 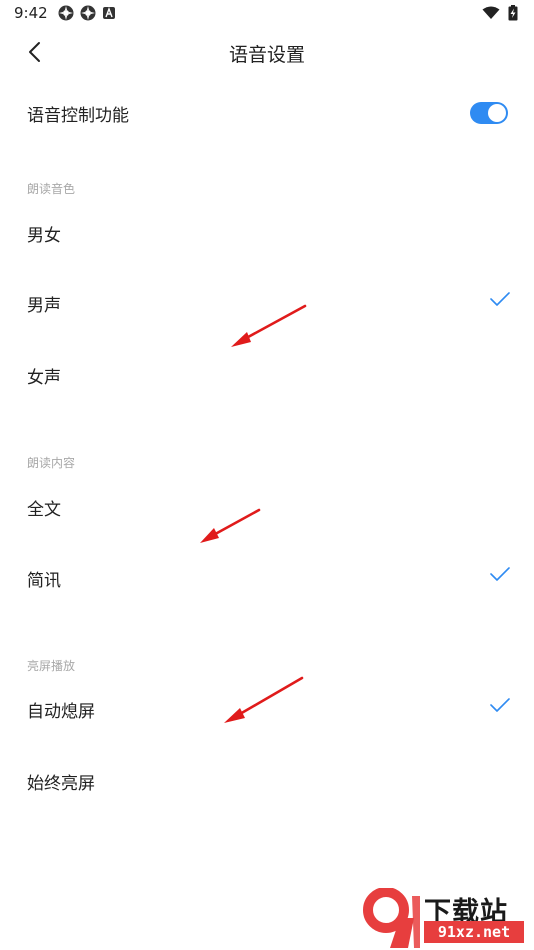 What do you see at coordinates (61, 784) in the screenshot?
I see `option-label: 始终亮屏` at bounding box center [61, 784].